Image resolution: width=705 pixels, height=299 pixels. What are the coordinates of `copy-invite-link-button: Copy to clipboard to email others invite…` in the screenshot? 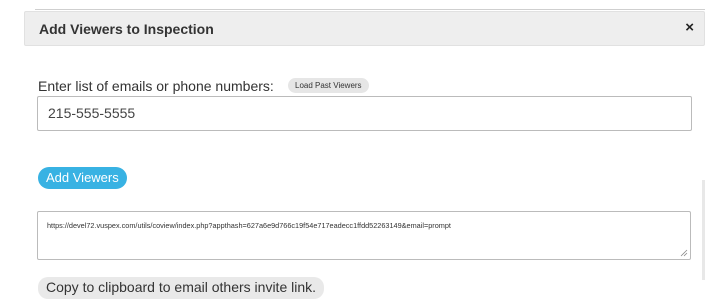 It's located at (181, 288).